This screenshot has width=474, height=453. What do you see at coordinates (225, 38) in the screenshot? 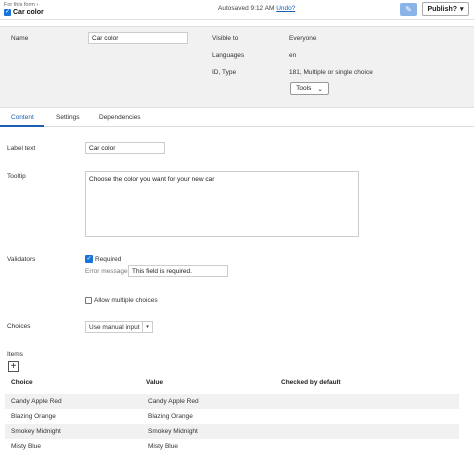
I see `visible-to-label: Visible to` at bounding box center [225, 38].